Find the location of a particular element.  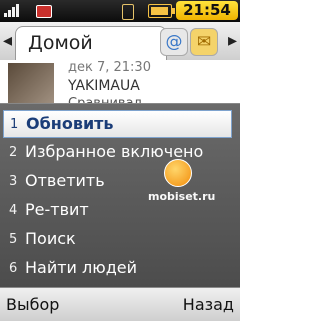

menu-item-label: Ре-твит is located at coordinates (57, 209).